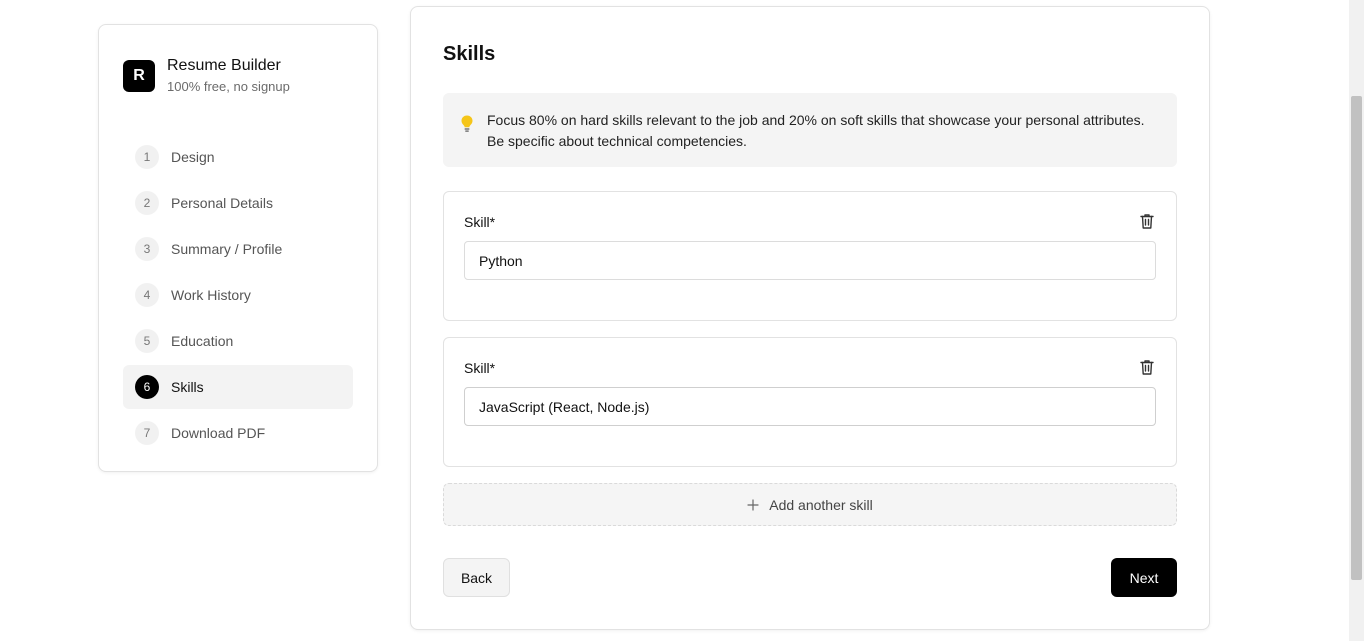  I want to click on step-number: 1, so click(147, 157).